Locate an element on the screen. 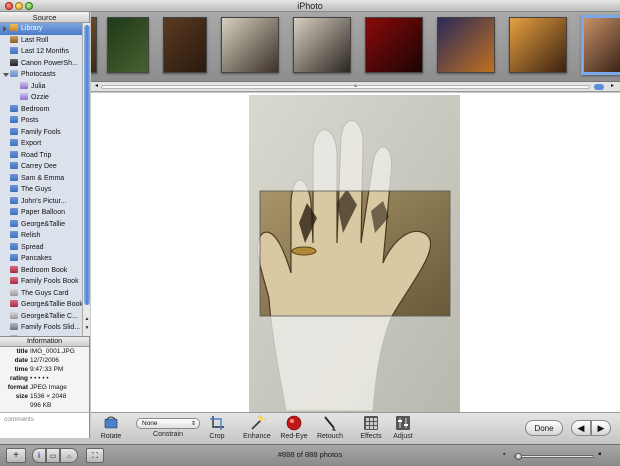 The width and height of the screenshot is (620, 466). comments-field: comments is located at coordinates (45, 425).